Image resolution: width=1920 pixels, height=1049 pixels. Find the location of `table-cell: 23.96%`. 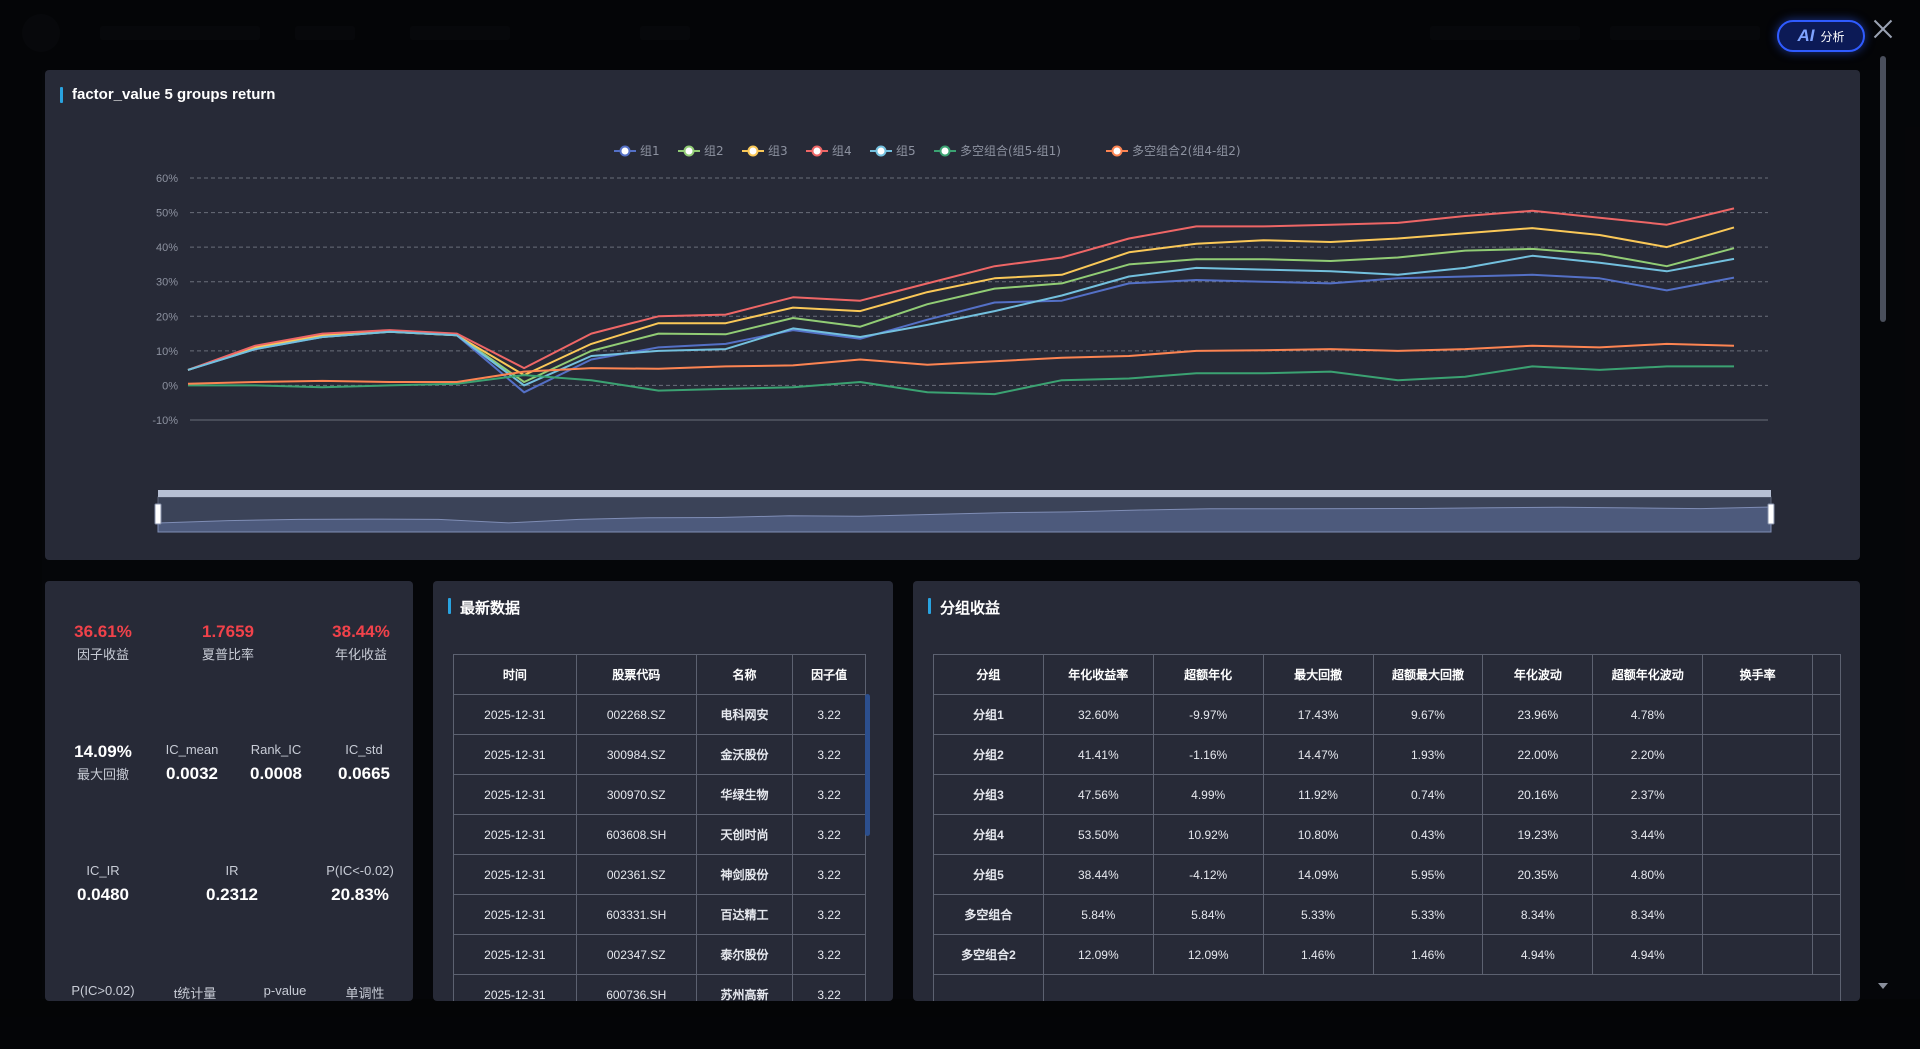

table-cell: 23.96% is located at coordinates (1538, 714).